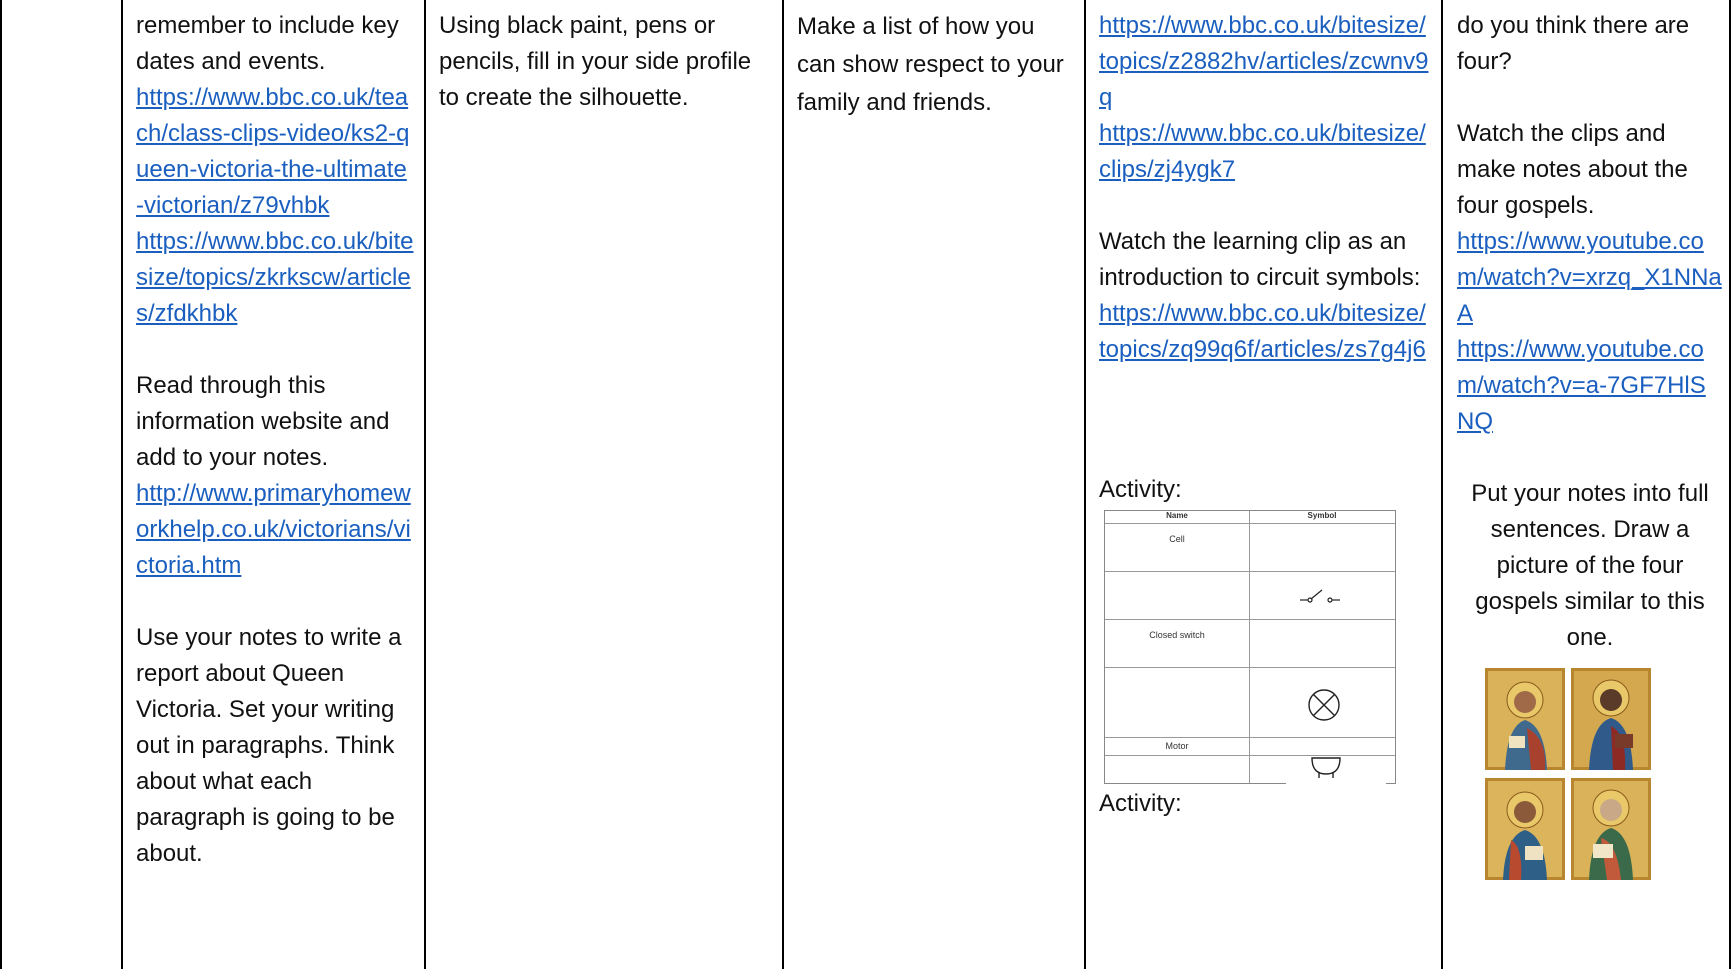 The image size is (1732, 969). What do you see at coordinates (1250, 643) in the screenshot?
I see `table-row: Closed switch` at bounding box center [1250, 643].